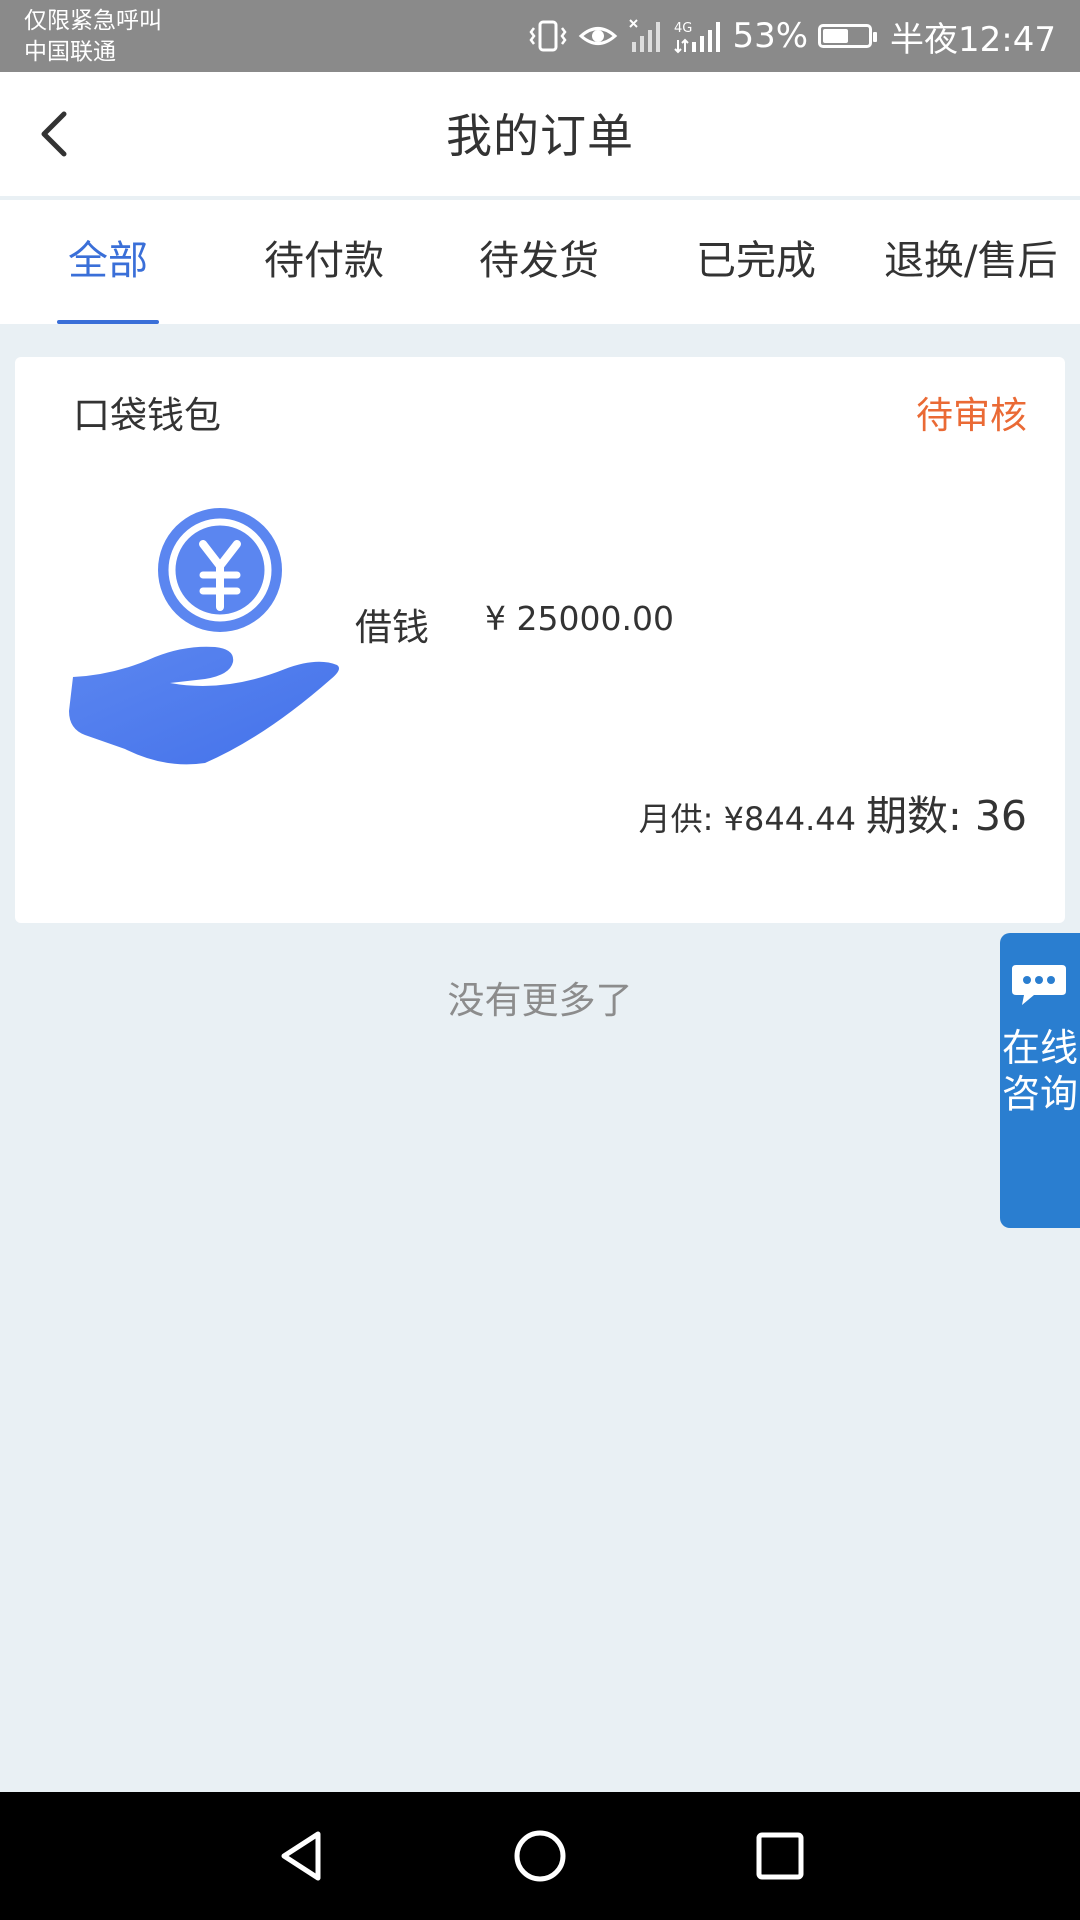 The width and height of the screenshot is (1080, 1920). What do you see at coordinates (108, 257) in the screenshot?
I see `tab-all: 全部` at bounding box center [108, 257].